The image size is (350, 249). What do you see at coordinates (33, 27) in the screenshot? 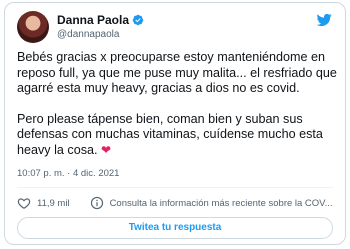
I see `avatar` at bounding box center [33, 27].